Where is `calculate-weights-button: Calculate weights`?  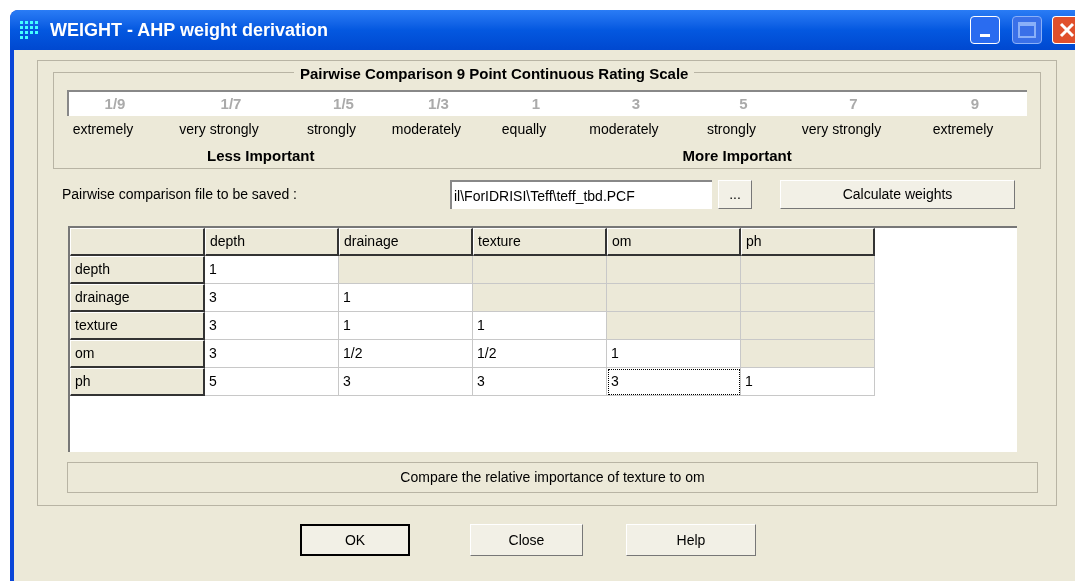 calculate-weights-button: Calculate weights is located at coordinates (897, 194).